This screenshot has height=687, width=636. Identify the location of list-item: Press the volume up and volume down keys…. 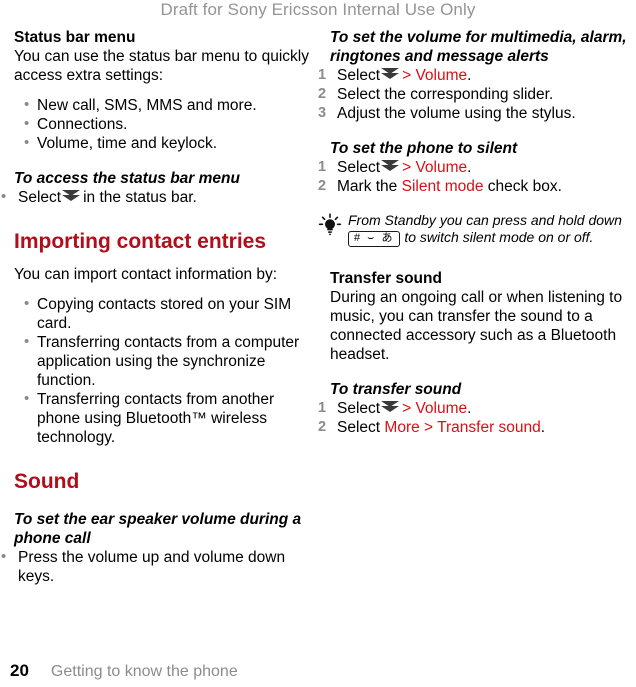
(158, 566).